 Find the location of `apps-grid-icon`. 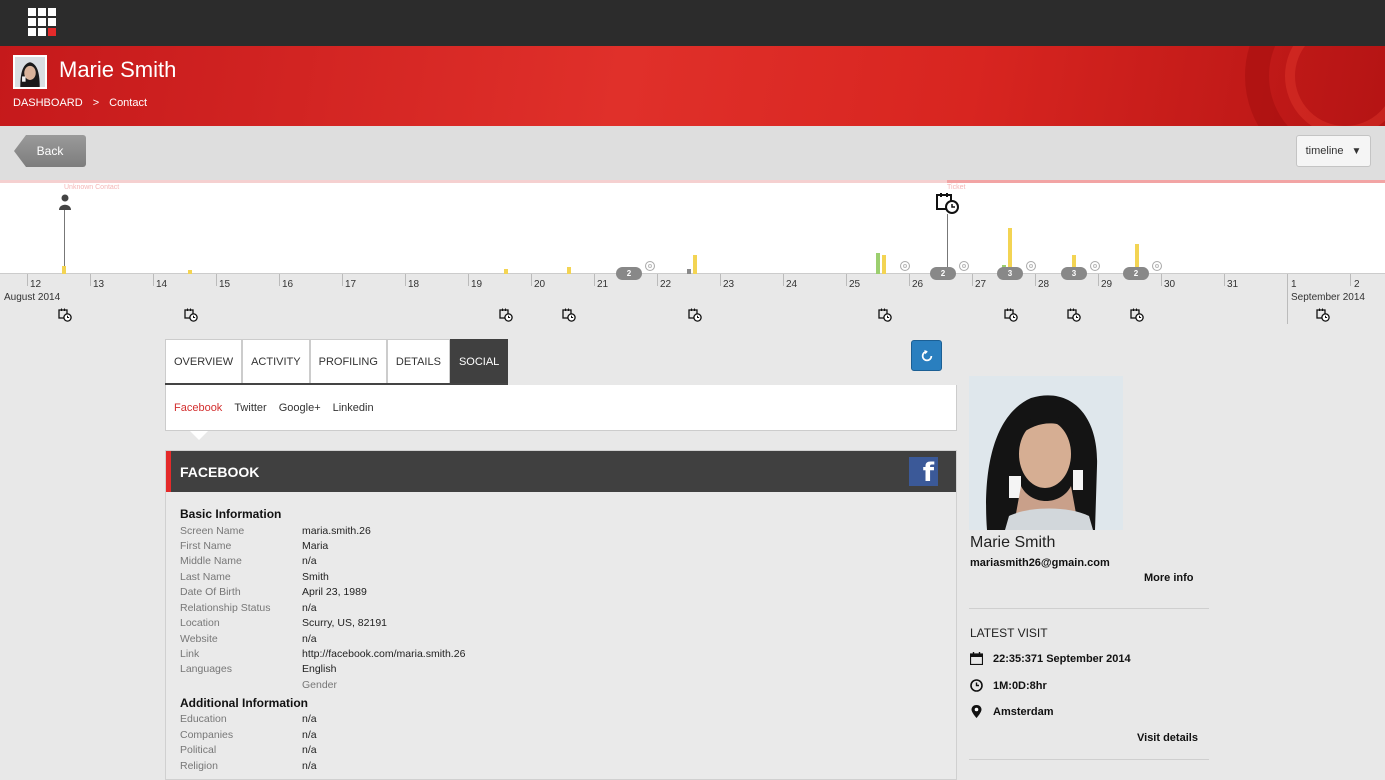

apps-grid-icon is located at coordinates (42, 22).